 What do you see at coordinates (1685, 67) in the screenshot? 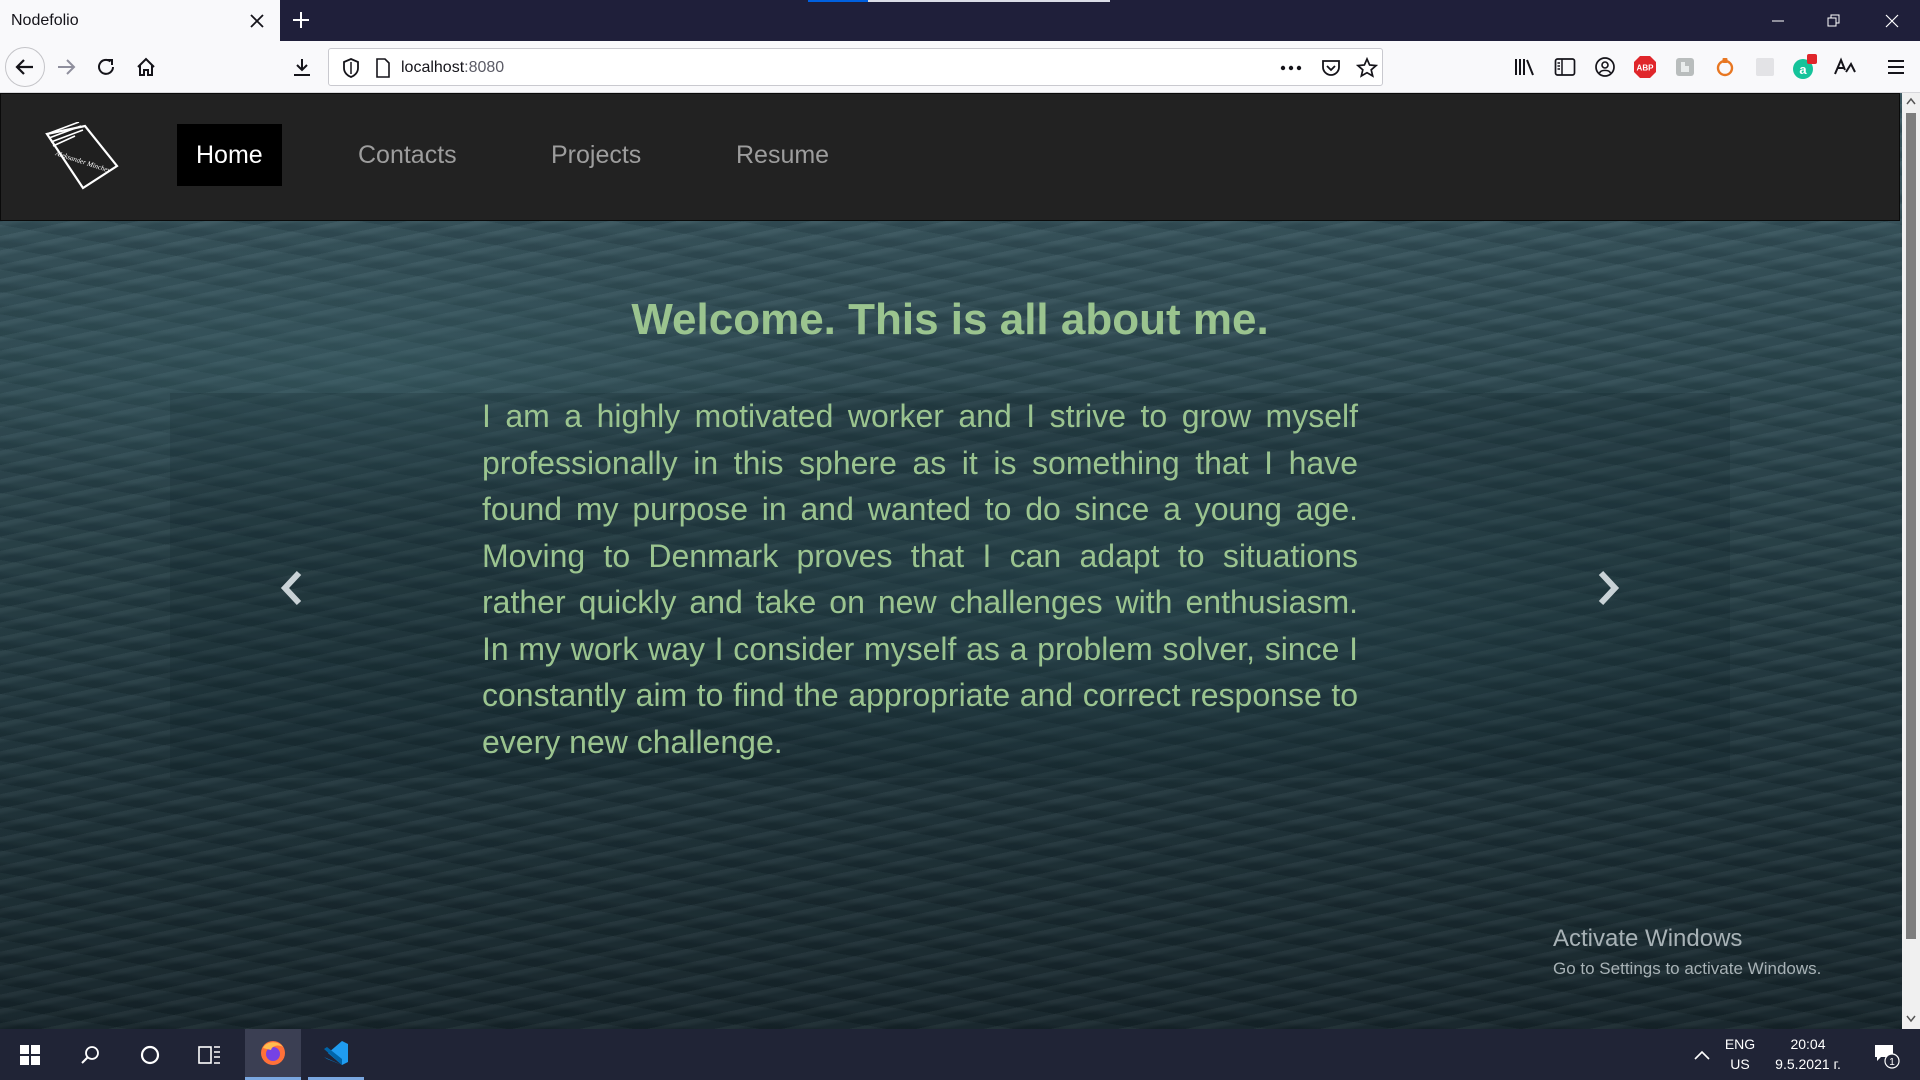
I see `extension-puzzle-icon` at bounding box center [1685, 67].